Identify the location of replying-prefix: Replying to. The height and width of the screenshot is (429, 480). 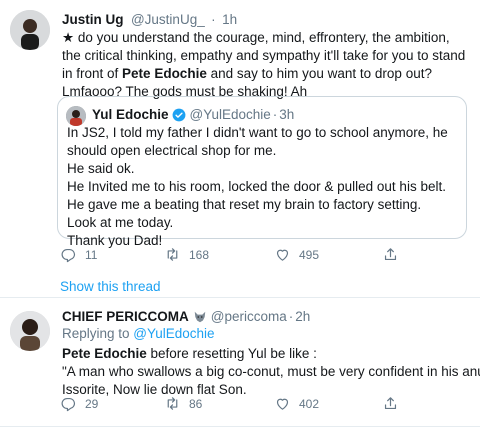
(98, 333).